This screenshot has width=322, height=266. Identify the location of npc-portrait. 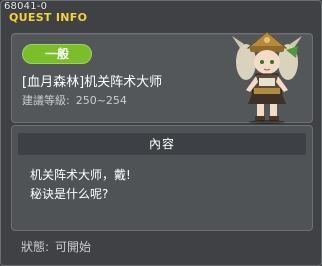
(267, 77).